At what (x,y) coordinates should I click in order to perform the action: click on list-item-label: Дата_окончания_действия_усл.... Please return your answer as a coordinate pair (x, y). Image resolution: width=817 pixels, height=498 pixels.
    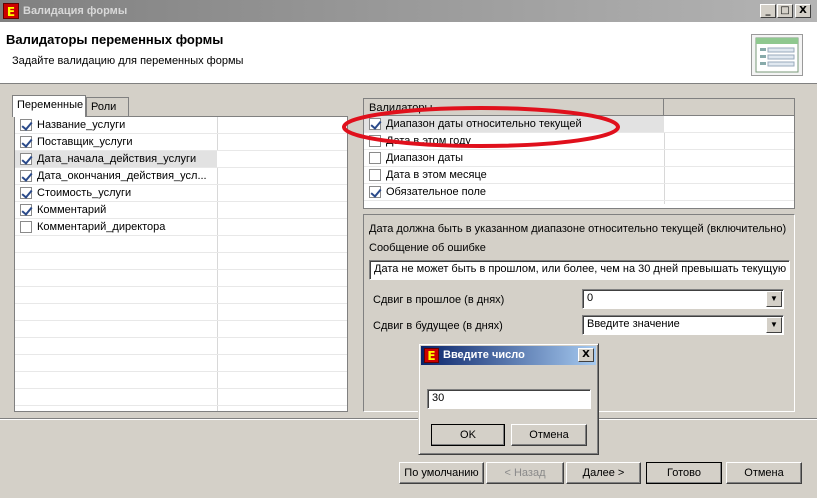
    Looking at the image, I should click on (122, 176).